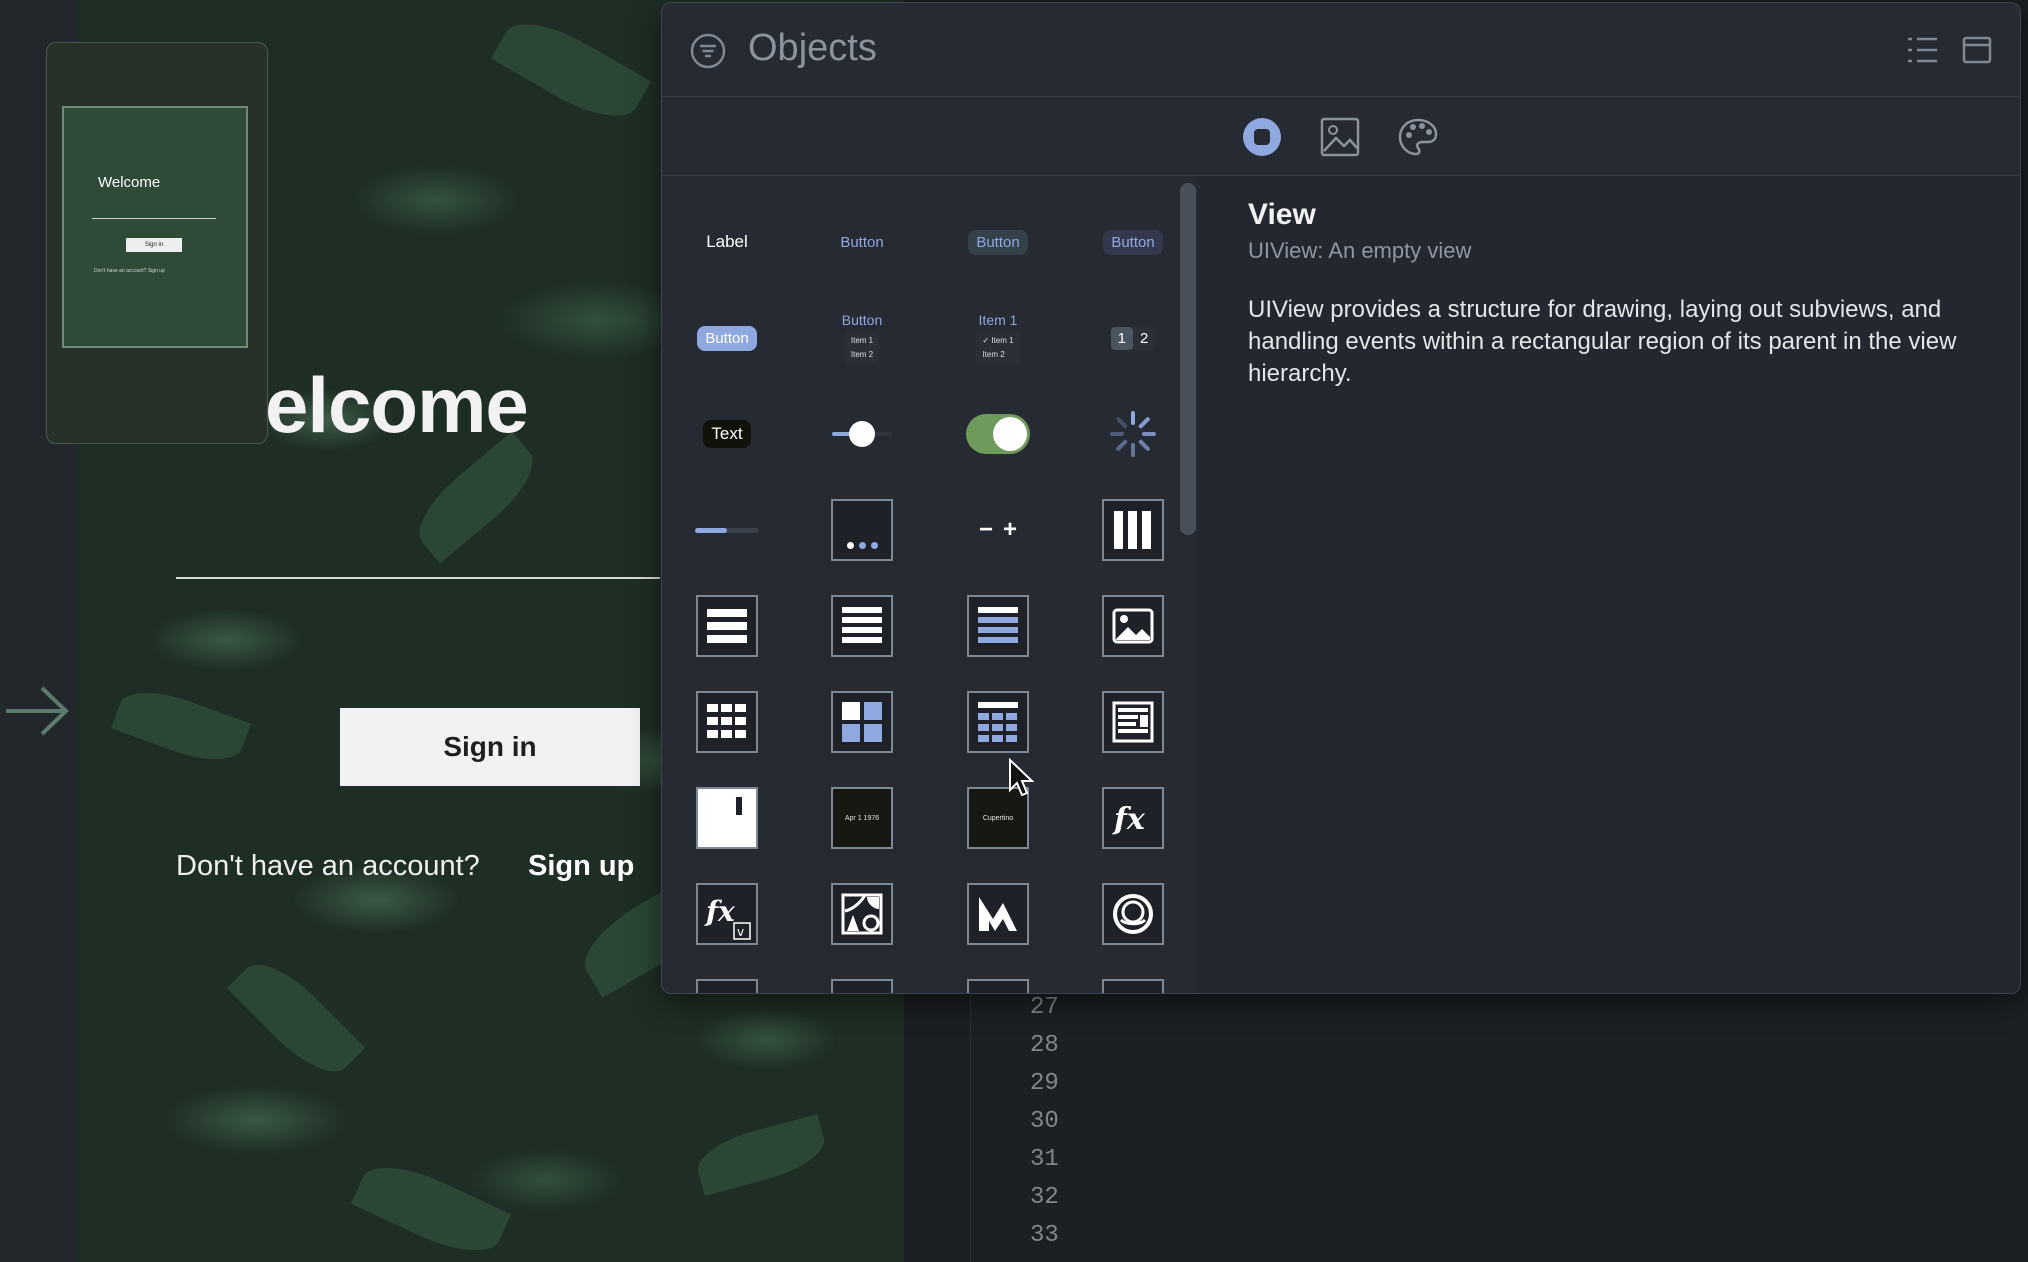 The width and height of the screenshot is (2028, 1262). Describe the element at coordinates (129, 271) in the screenshot. I see `preview-footer-text: Don't have an account? Sign up` at that location.